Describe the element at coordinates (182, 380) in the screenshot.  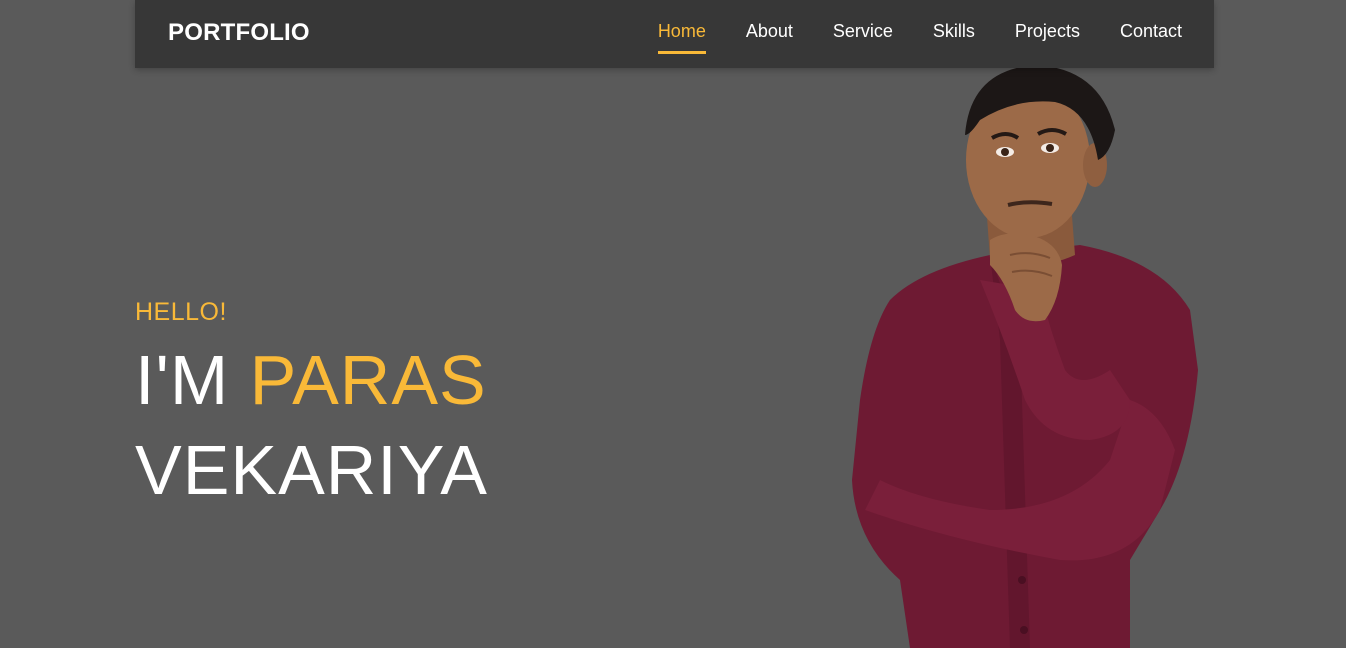
I see `headline-prefix: I'M` at that location.